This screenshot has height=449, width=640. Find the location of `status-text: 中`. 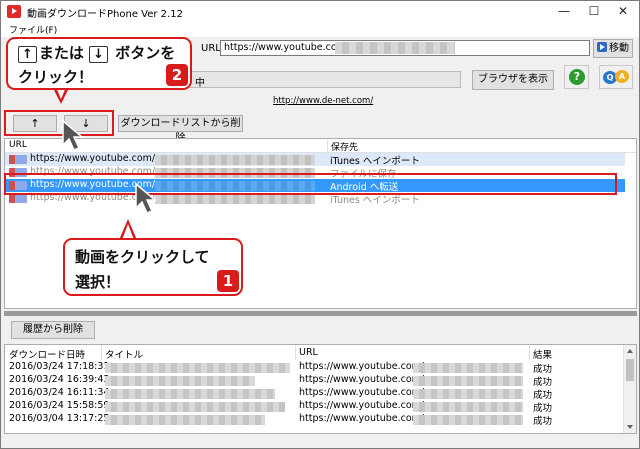

status-text: 中 is located at coordinates (200, 83).